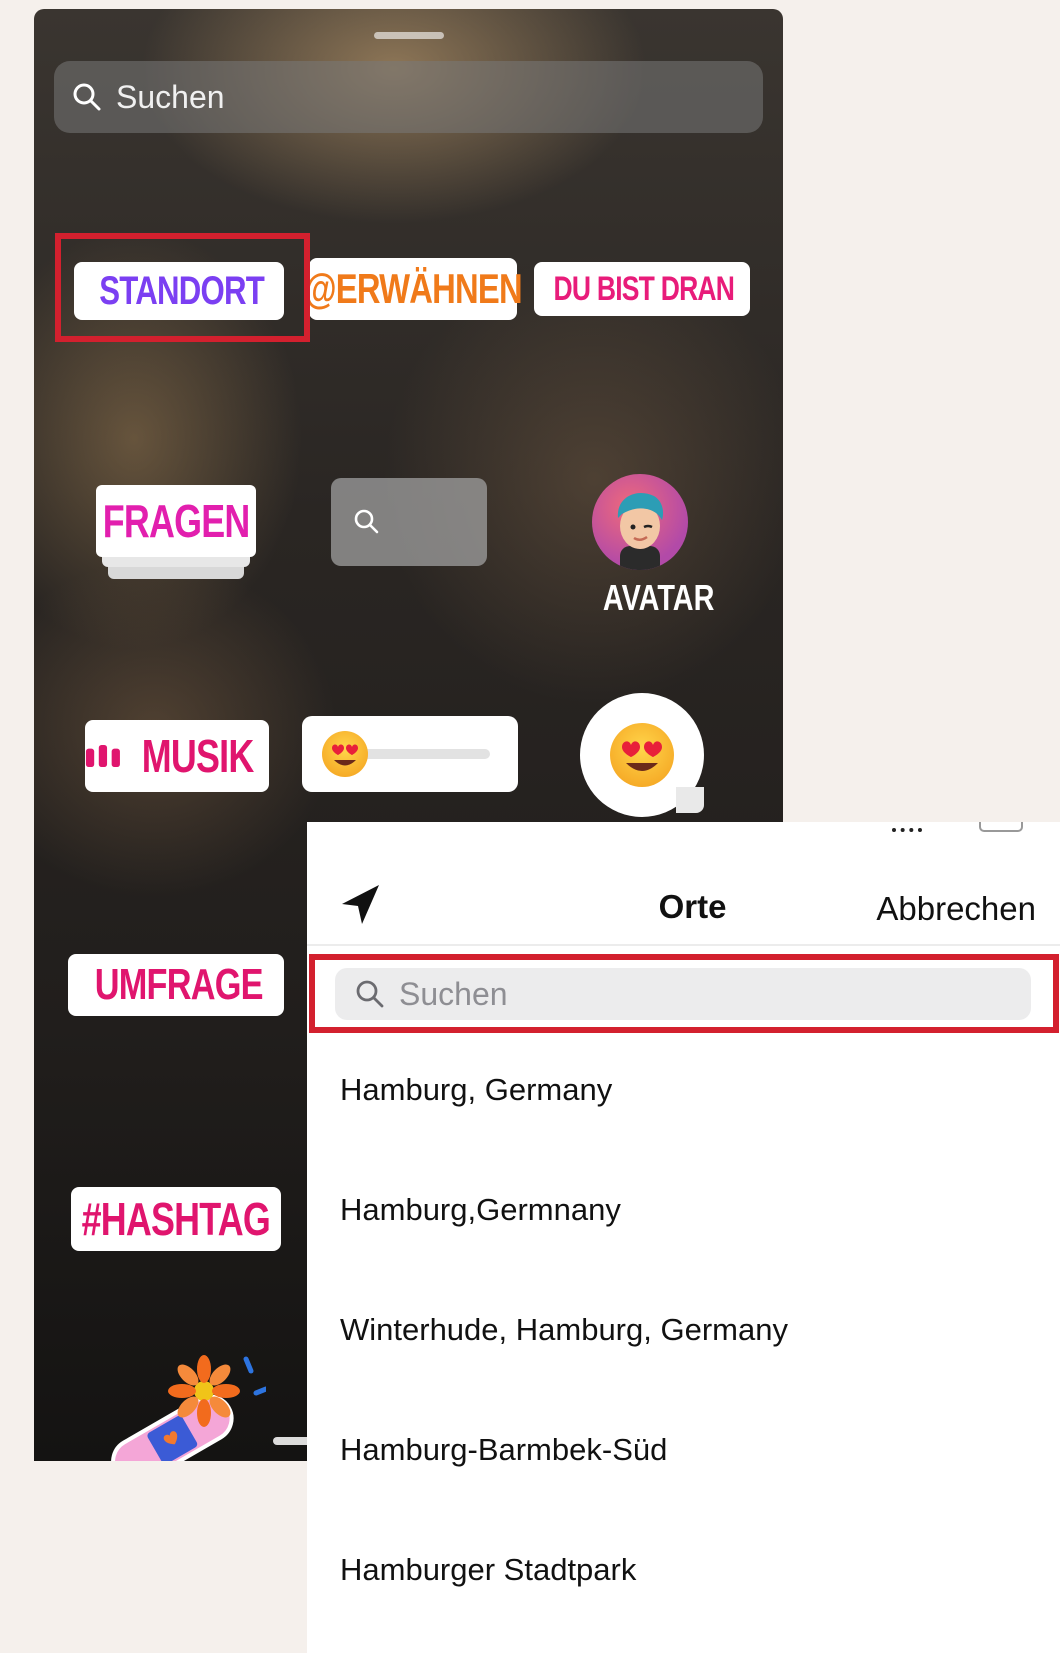 This screenshot has height=1653, width=1060. Describe the element at coordinates (564, 1330) in the screenshot. I see `place-item: Winterhude, Hamburg, Germany` at that location.